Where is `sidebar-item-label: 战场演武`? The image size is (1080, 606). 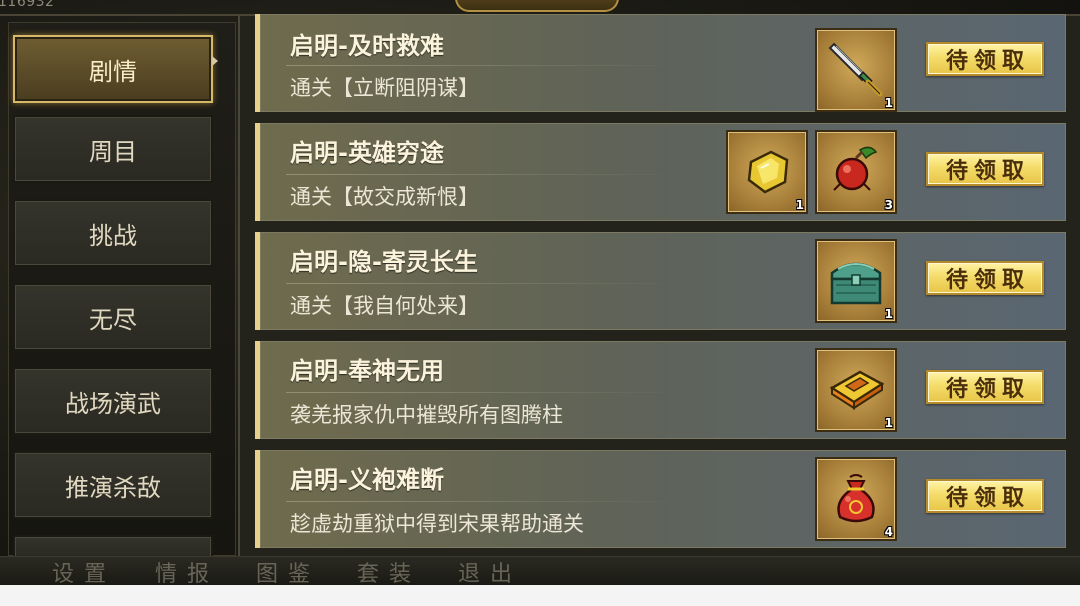
sidebar-item-label: 战场演武 is located at coordinates (113, 403).